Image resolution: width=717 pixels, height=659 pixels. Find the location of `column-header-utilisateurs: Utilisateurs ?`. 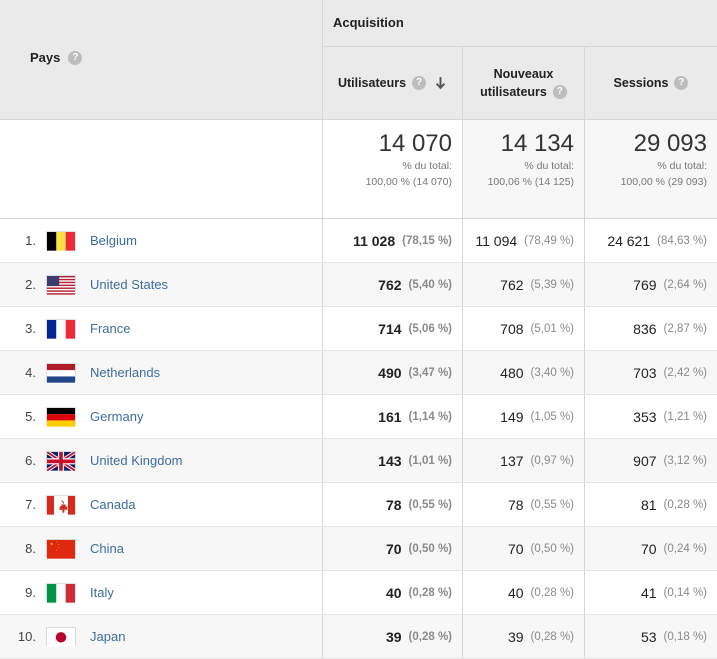

column-header-utilisateurs: Utilisateurs ? is located at coordinates (393, 83).